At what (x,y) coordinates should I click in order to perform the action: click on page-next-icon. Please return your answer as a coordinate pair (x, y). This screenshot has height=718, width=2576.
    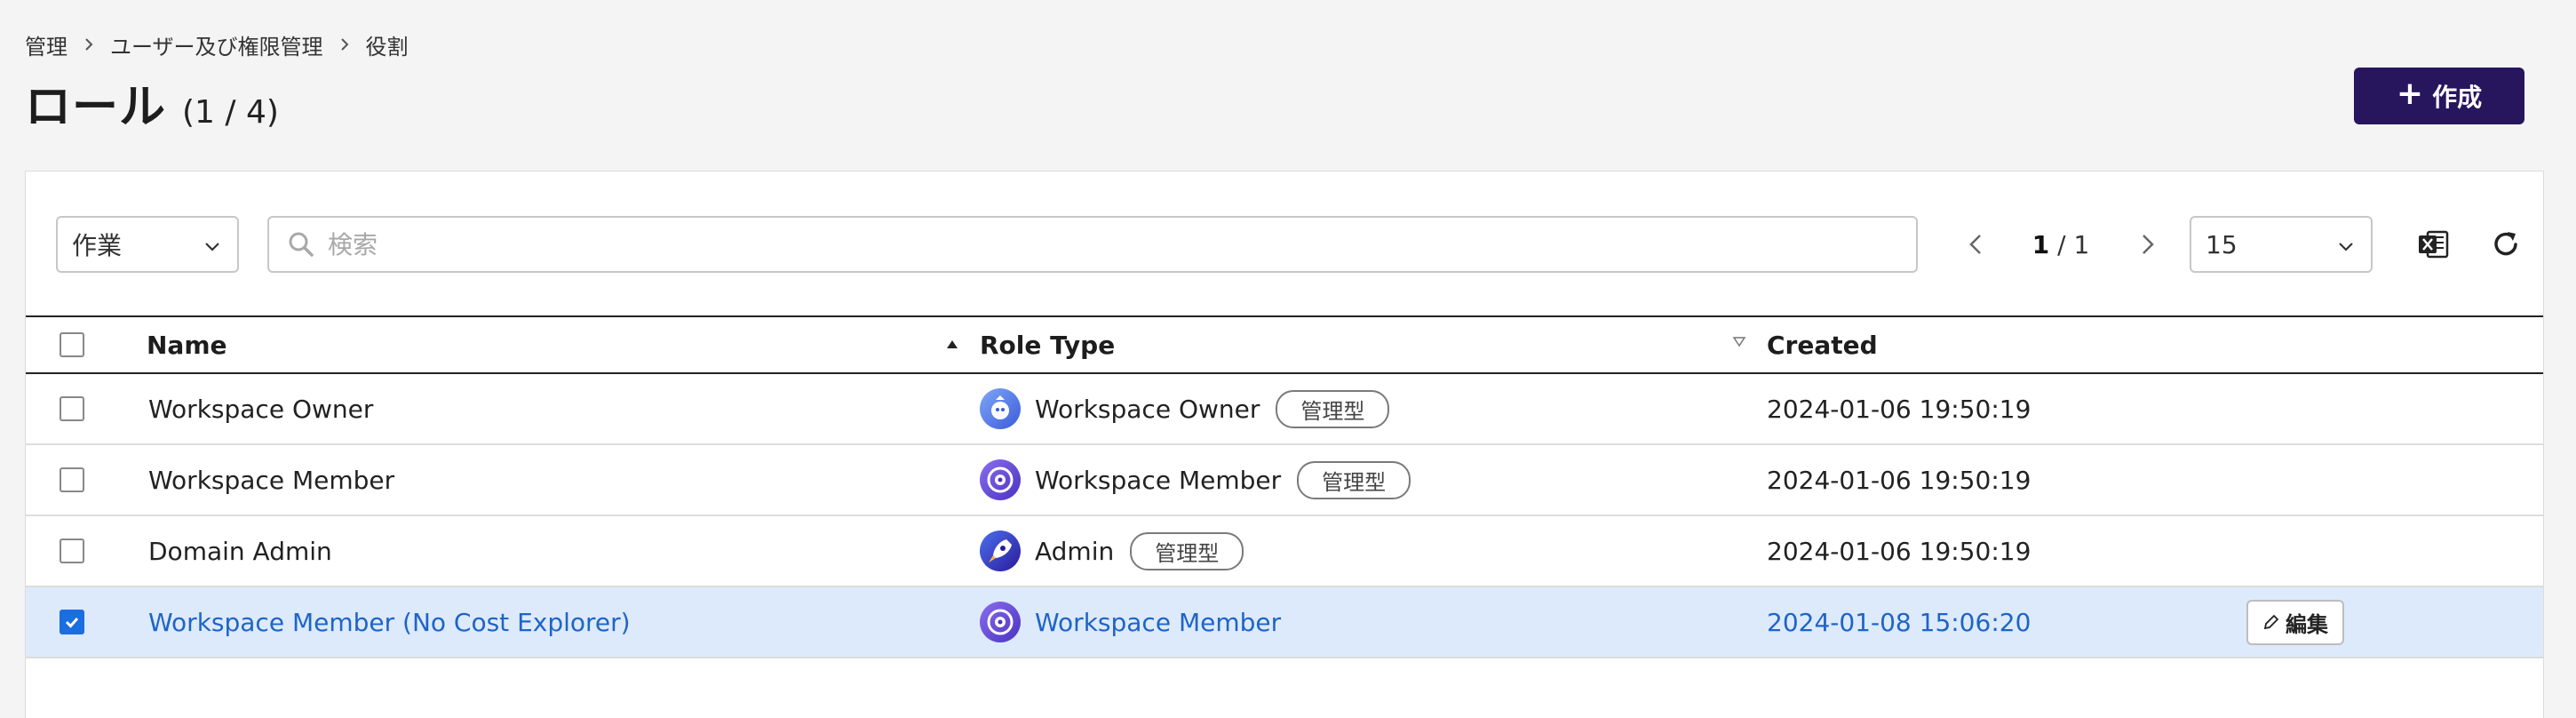
    Looking at the image, I should click on (2147, 245).